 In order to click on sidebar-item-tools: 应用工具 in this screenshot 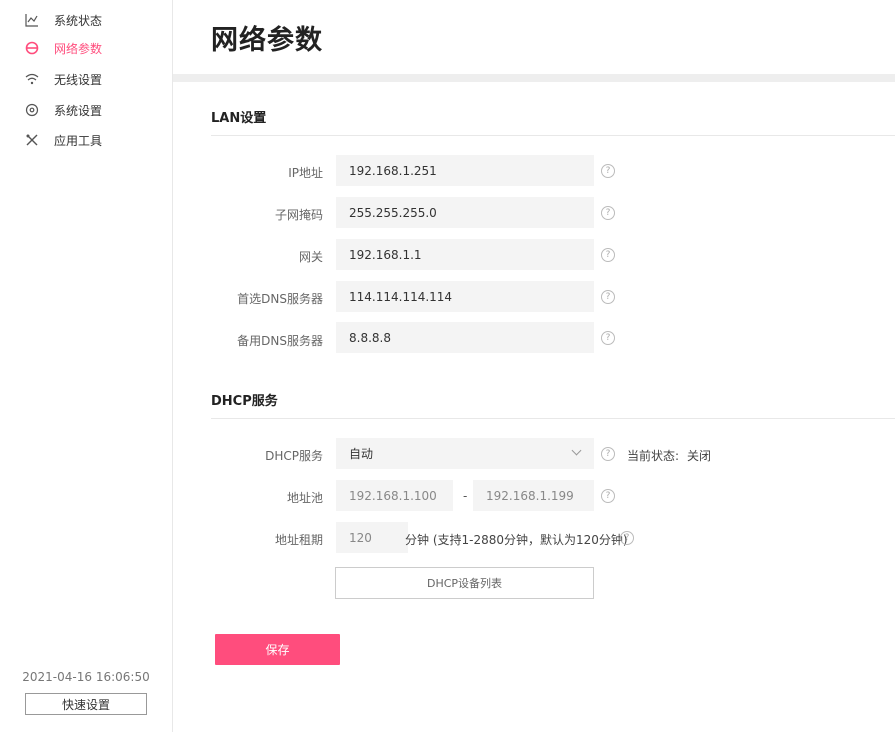, I will do `click(63, 140)`.